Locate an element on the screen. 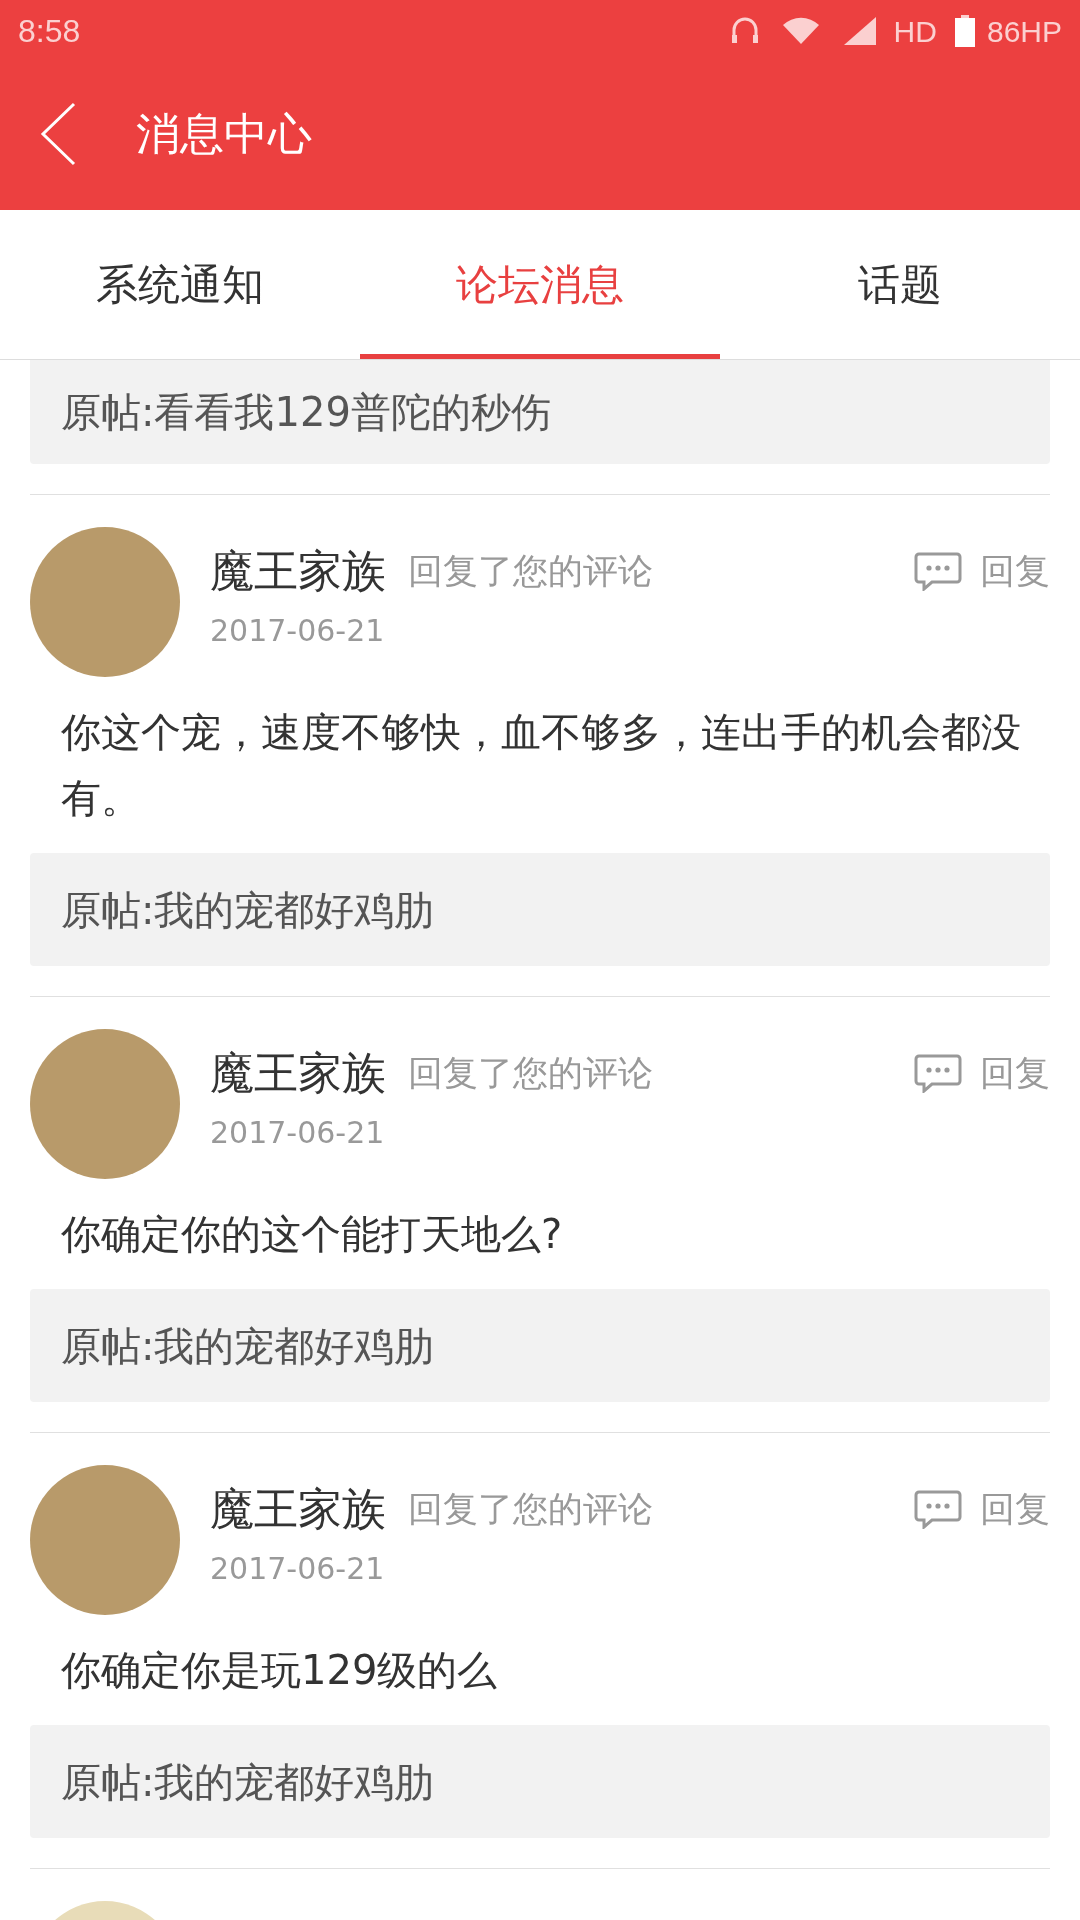 The height and width of the screenshot is (1920, 1080). message-content: 你这个宠，速度不够快，血不够多，连出手的机会都没有。 is located at coordinates (541, 765).